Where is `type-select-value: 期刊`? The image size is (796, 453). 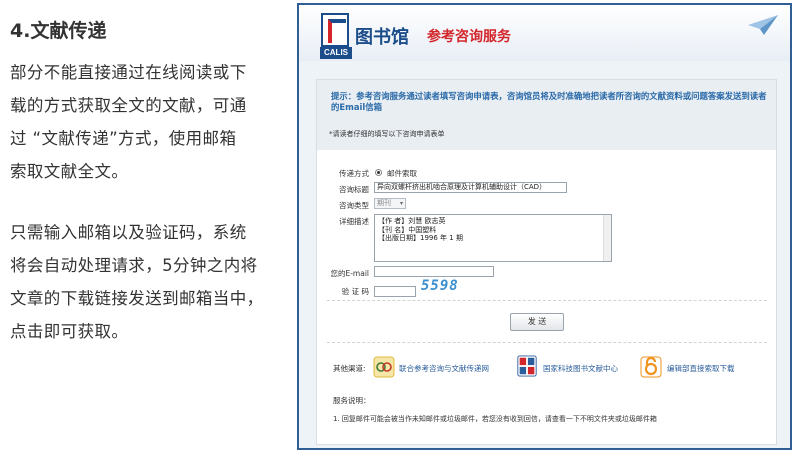 type-select-value: 期刊 is located at coordinates (384, 203).